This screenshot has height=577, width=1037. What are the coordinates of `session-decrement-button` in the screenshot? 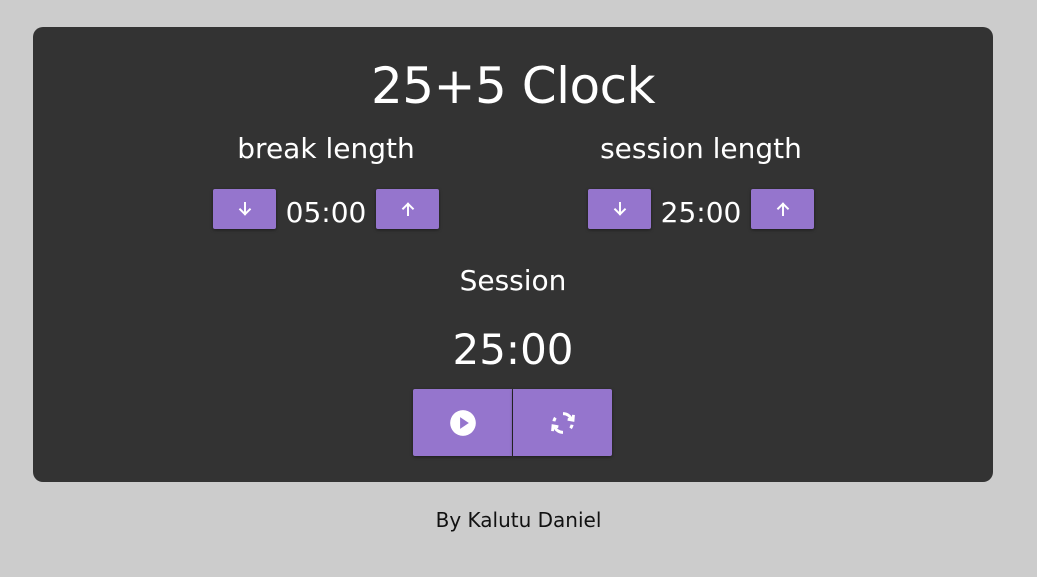 It's located at (619, 209).